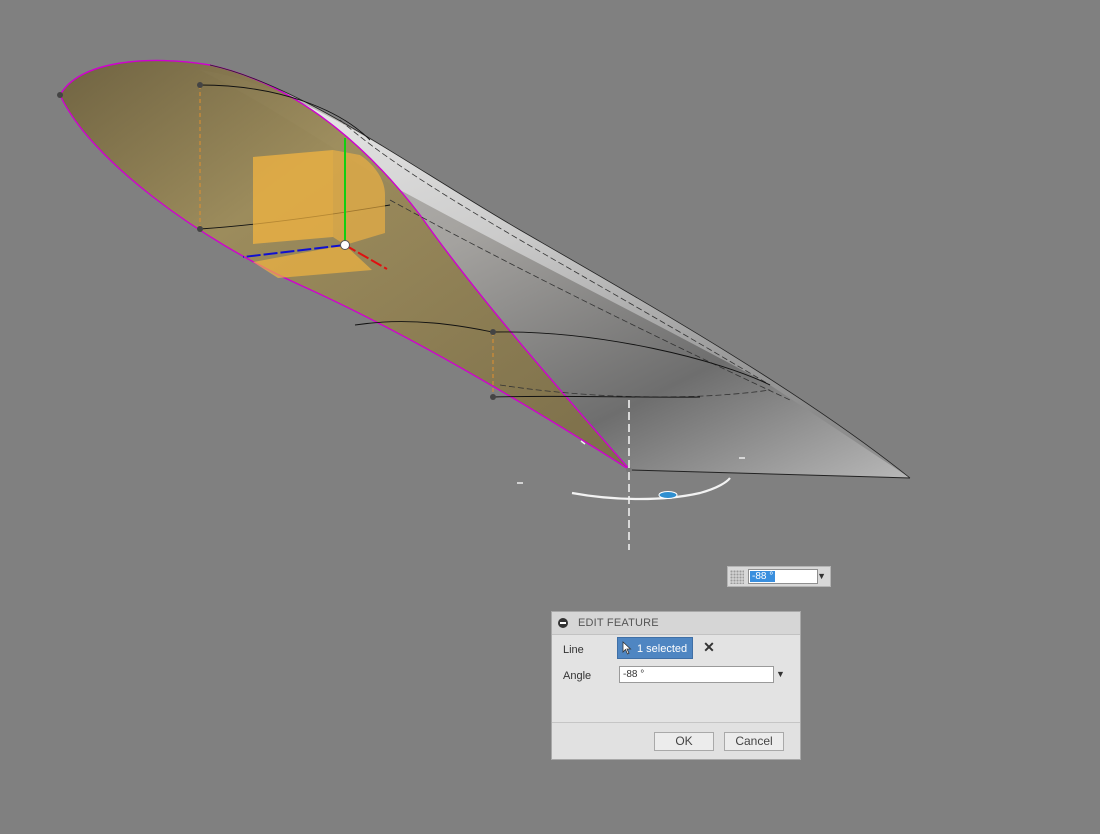  Describe the element at coordinates (627, 649) in the screenshot. I see `pointer-cursor-icon` at that location.